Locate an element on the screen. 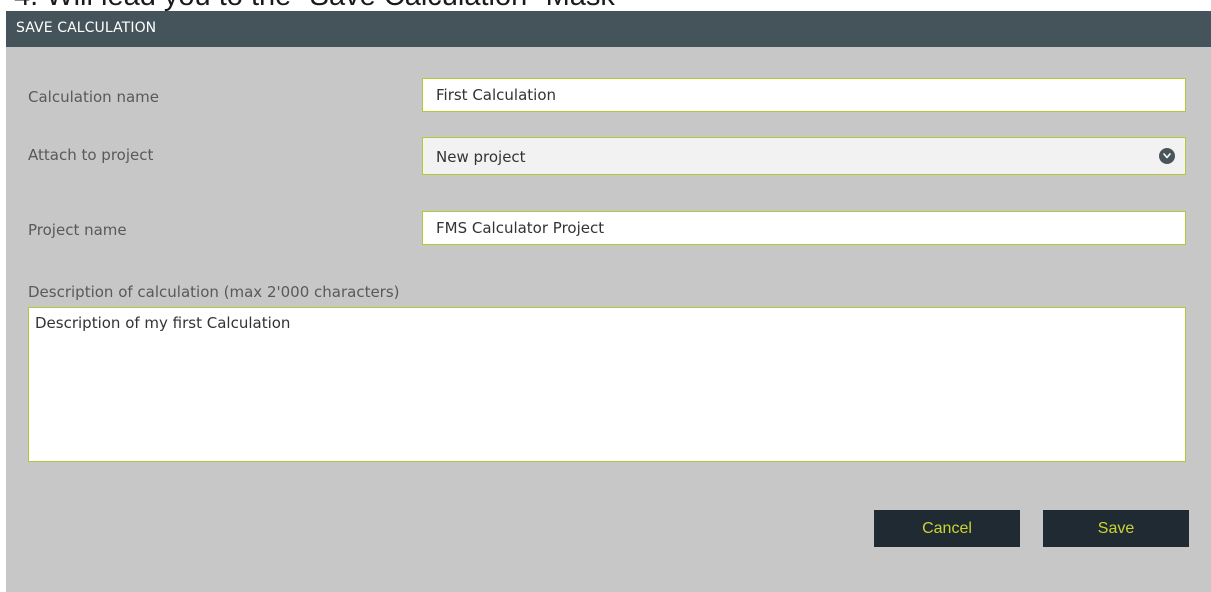  project-name-label: Project name is located at coordinates (77, 230).